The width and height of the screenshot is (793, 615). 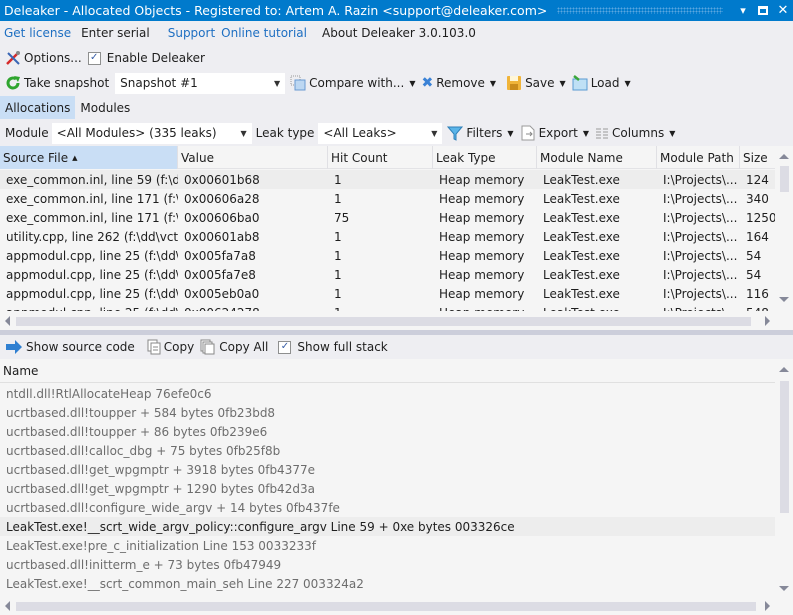 I want to click on online-tutorial-link: Online tutorial, so click(x=264, y=33).